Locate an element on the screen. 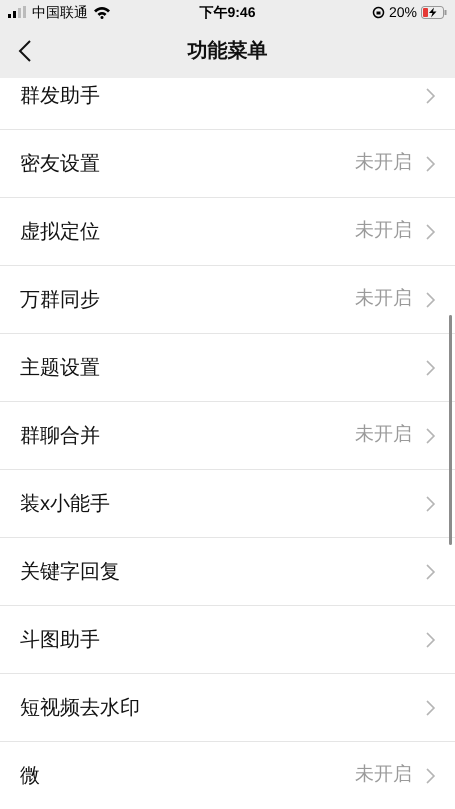 This screenshot has width=455, height=809. battery-charging-icon is located at coordinates (434, 12).